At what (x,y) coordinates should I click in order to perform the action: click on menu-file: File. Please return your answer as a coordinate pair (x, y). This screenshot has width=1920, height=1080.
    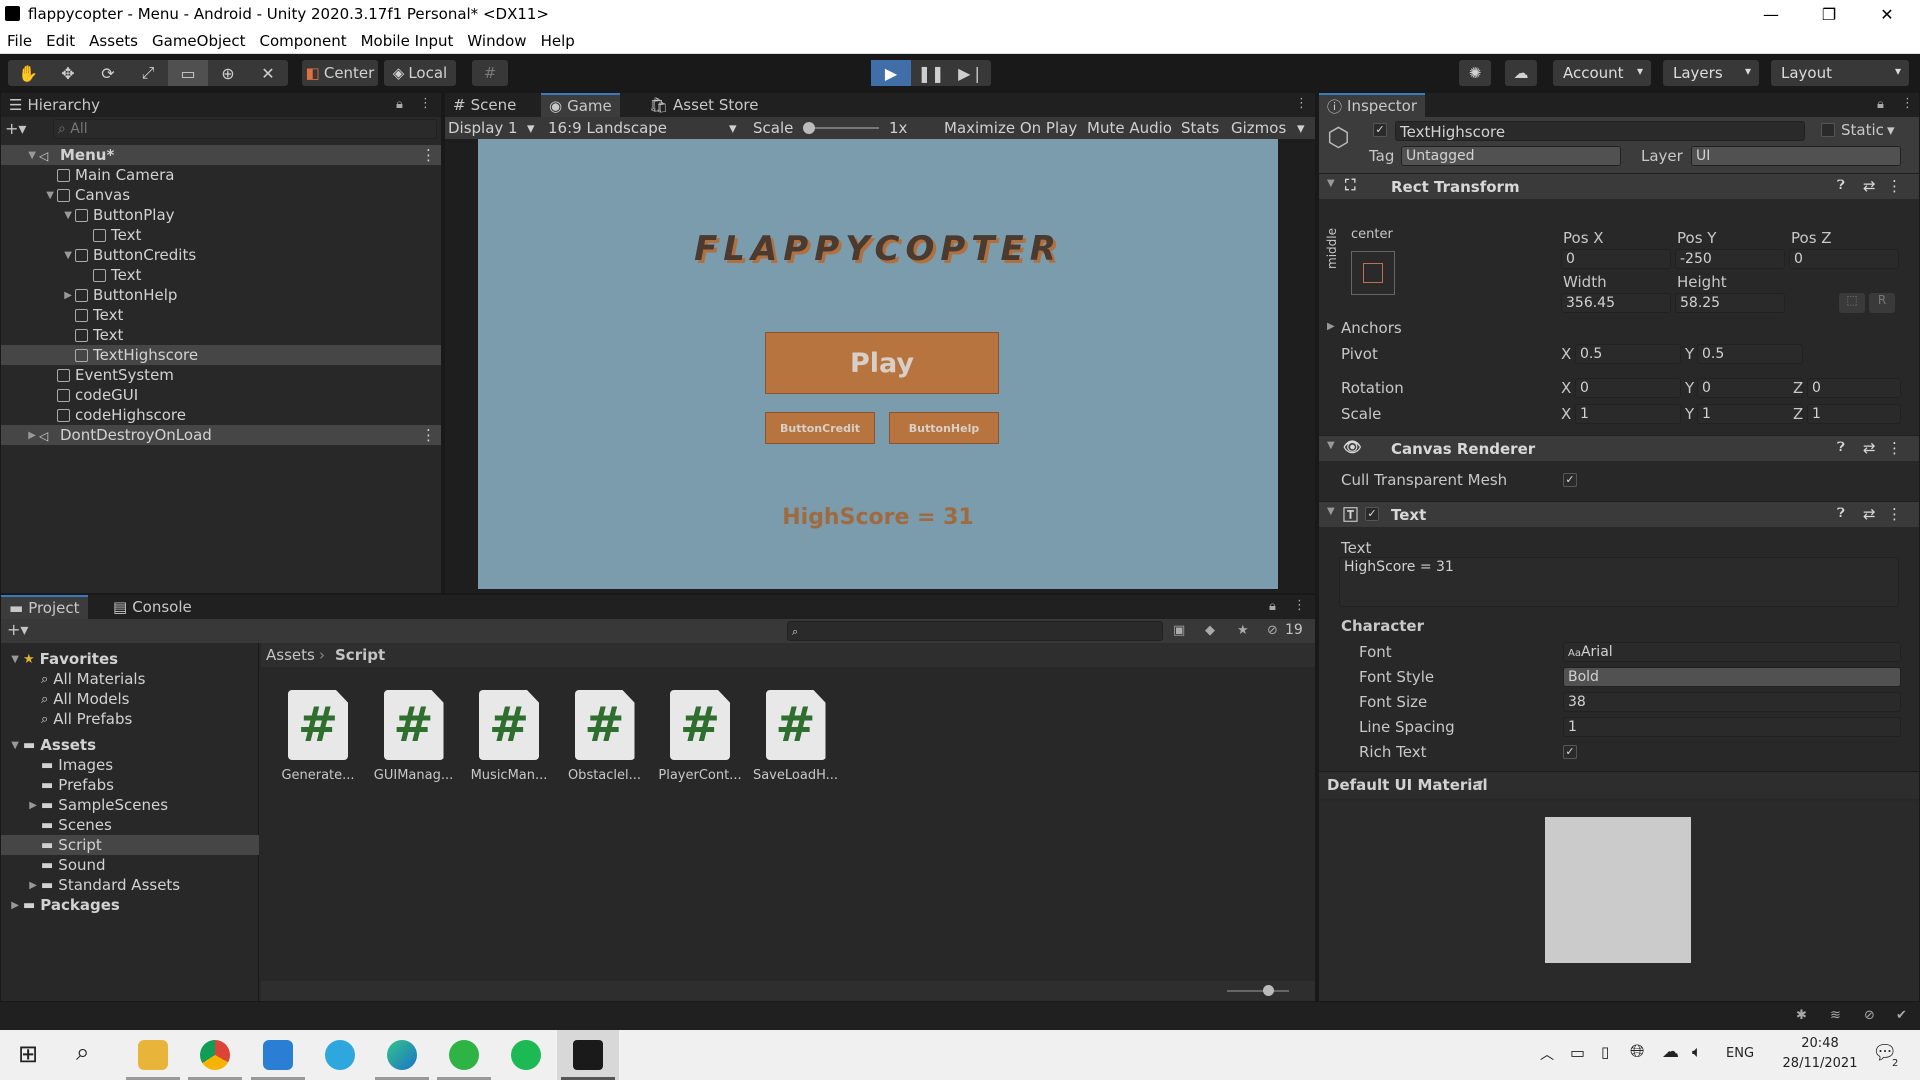
    Looking at the image, I should click on (19, 41).